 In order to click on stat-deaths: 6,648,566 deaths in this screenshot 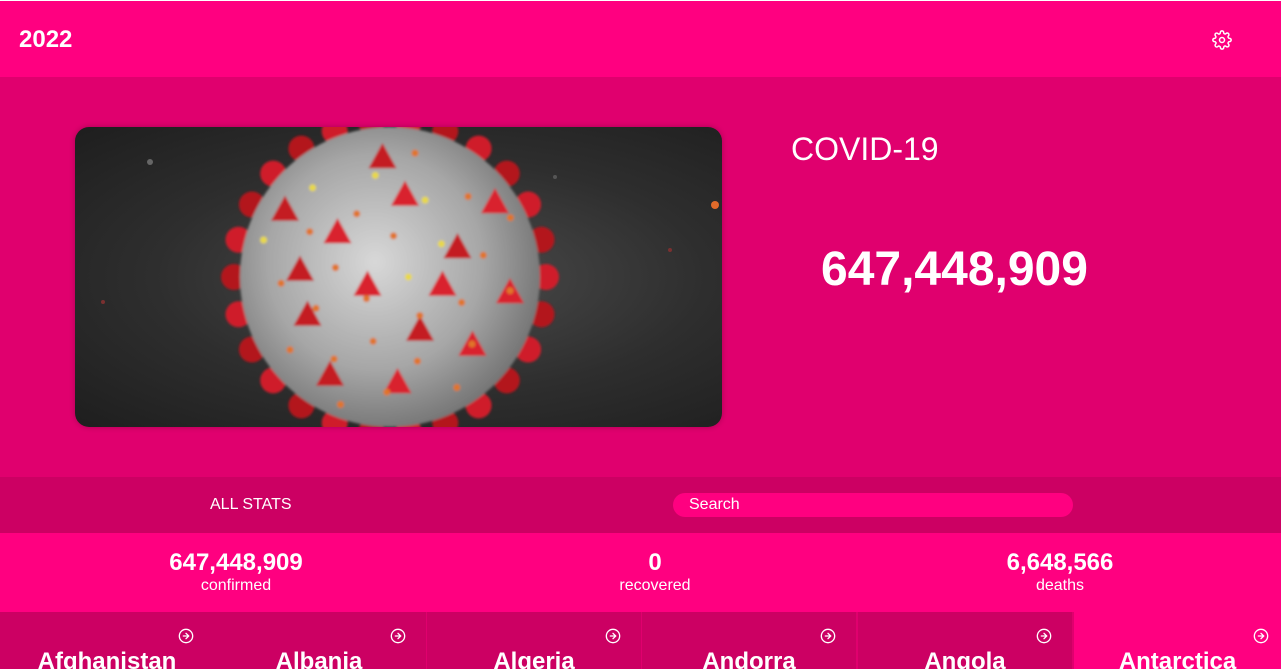, I will do `click(1060, 572)`.